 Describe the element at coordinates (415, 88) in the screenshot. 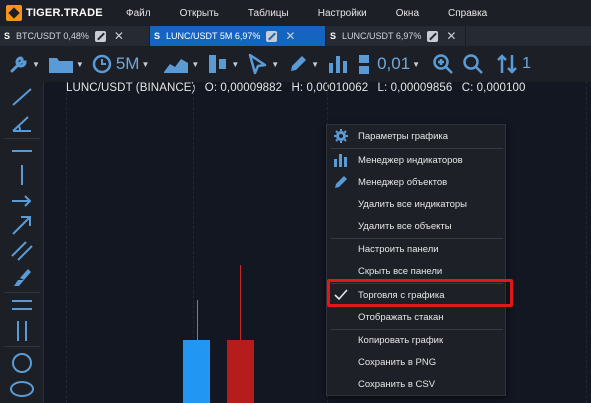

I see `legend-low: L: 0,00009856` at that location.